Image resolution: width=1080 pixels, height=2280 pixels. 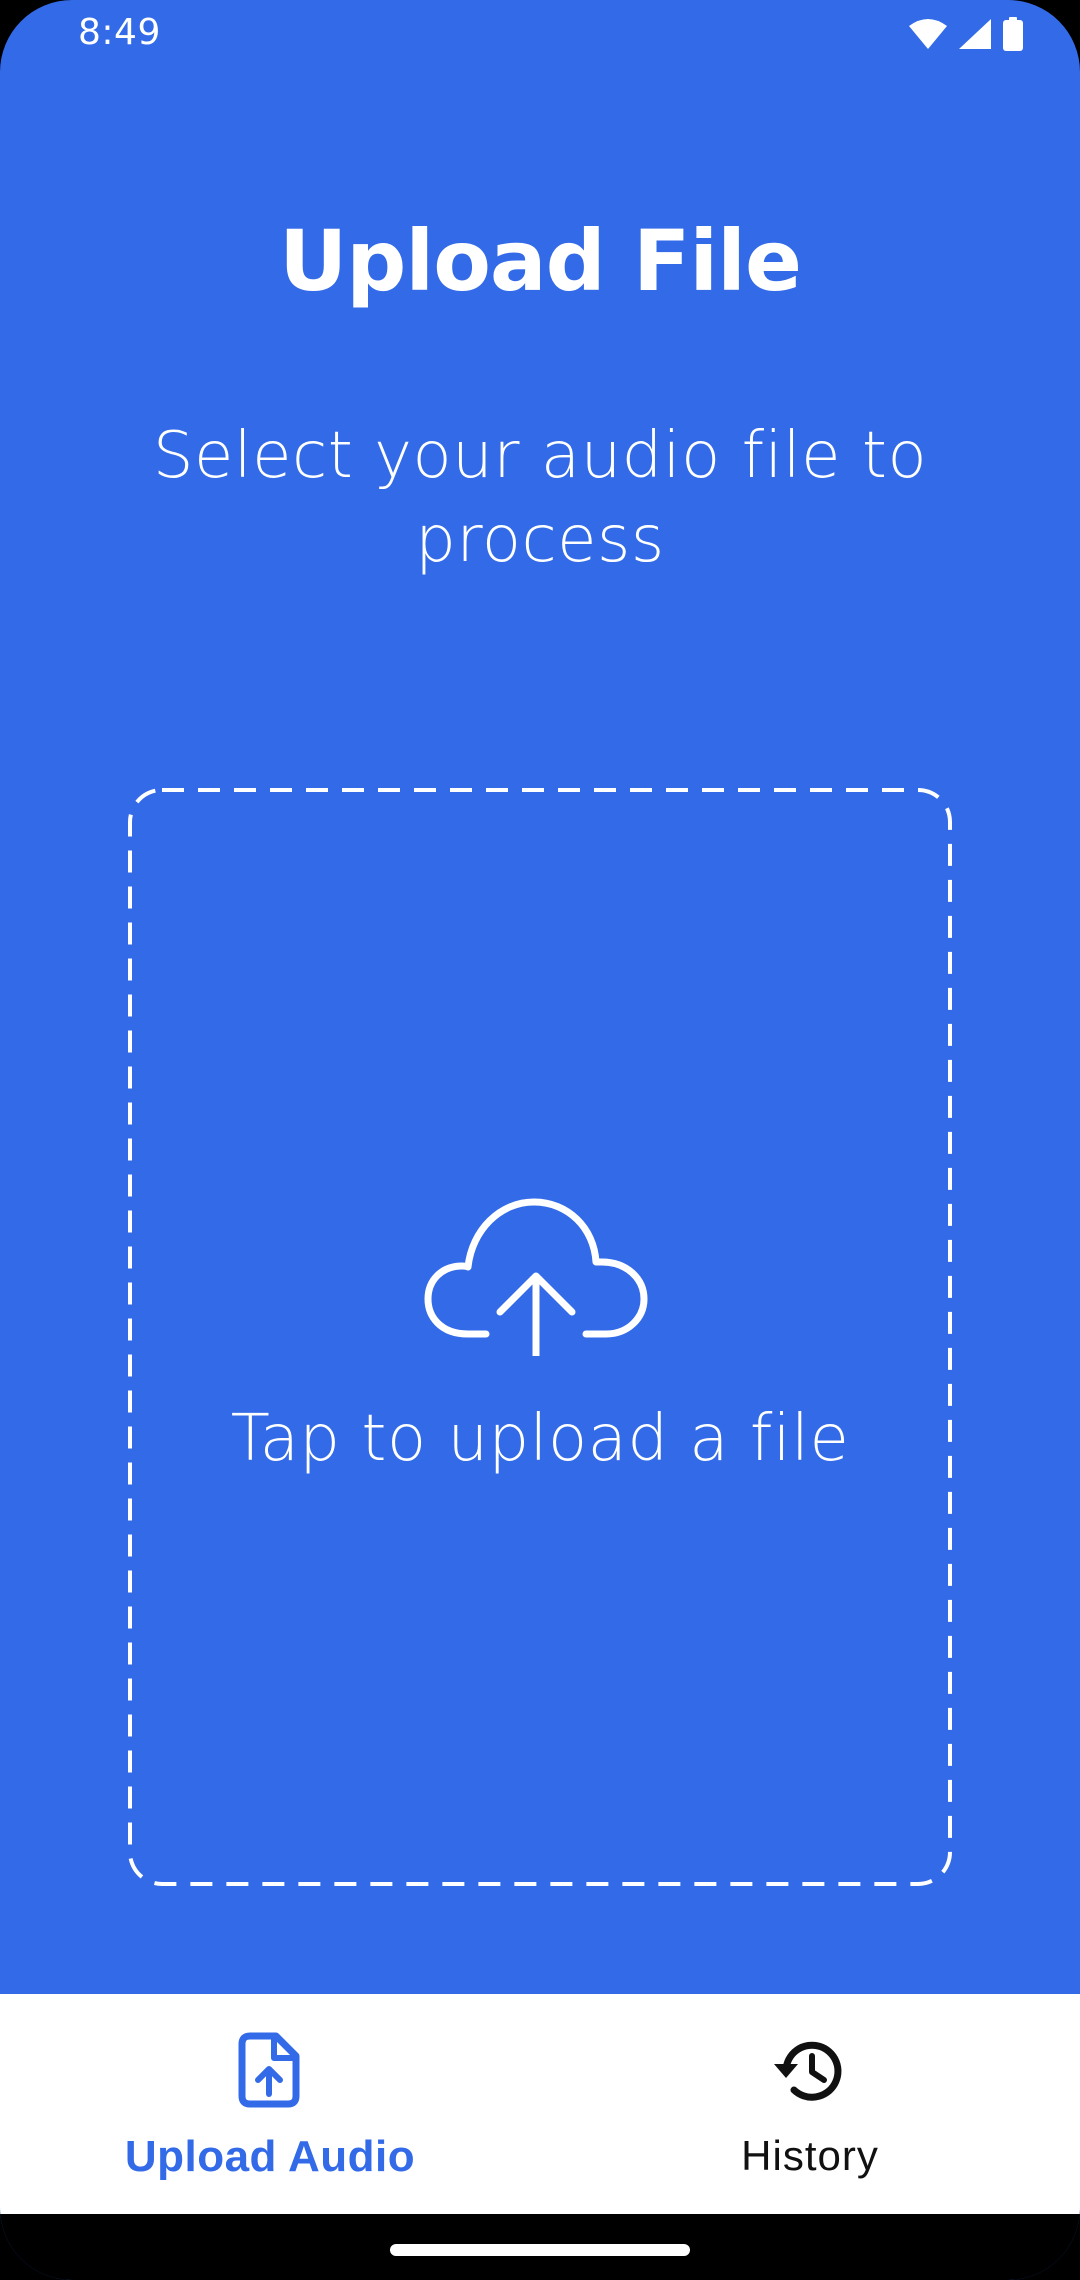 I want to click on page-subtitle: Select your audio file to process, so click(x=540, y=498).